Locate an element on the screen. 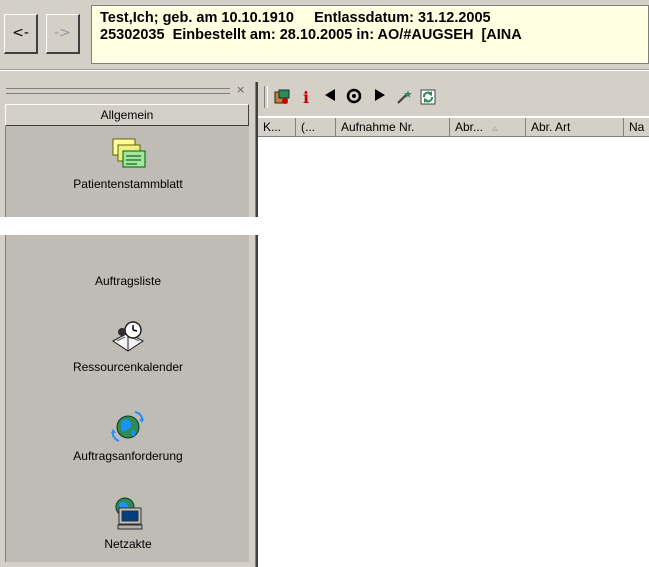 This screenshot has width=649, height=567. forward-button: -> is located at coordinates (63, 34).